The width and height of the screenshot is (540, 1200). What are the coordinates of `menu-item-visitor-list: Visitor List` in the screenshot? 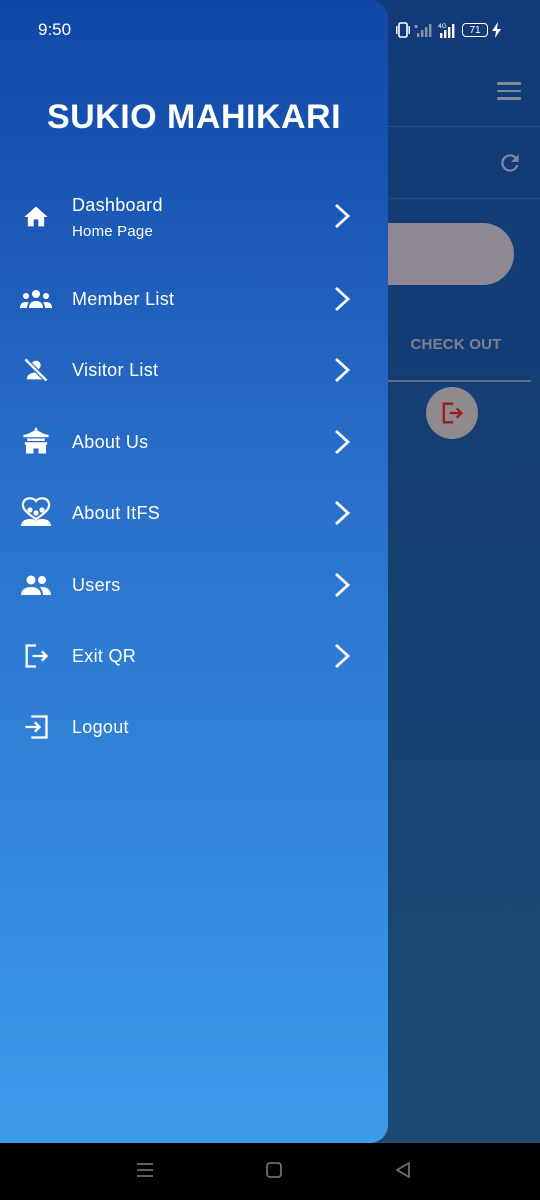 It's located at (194, 370).